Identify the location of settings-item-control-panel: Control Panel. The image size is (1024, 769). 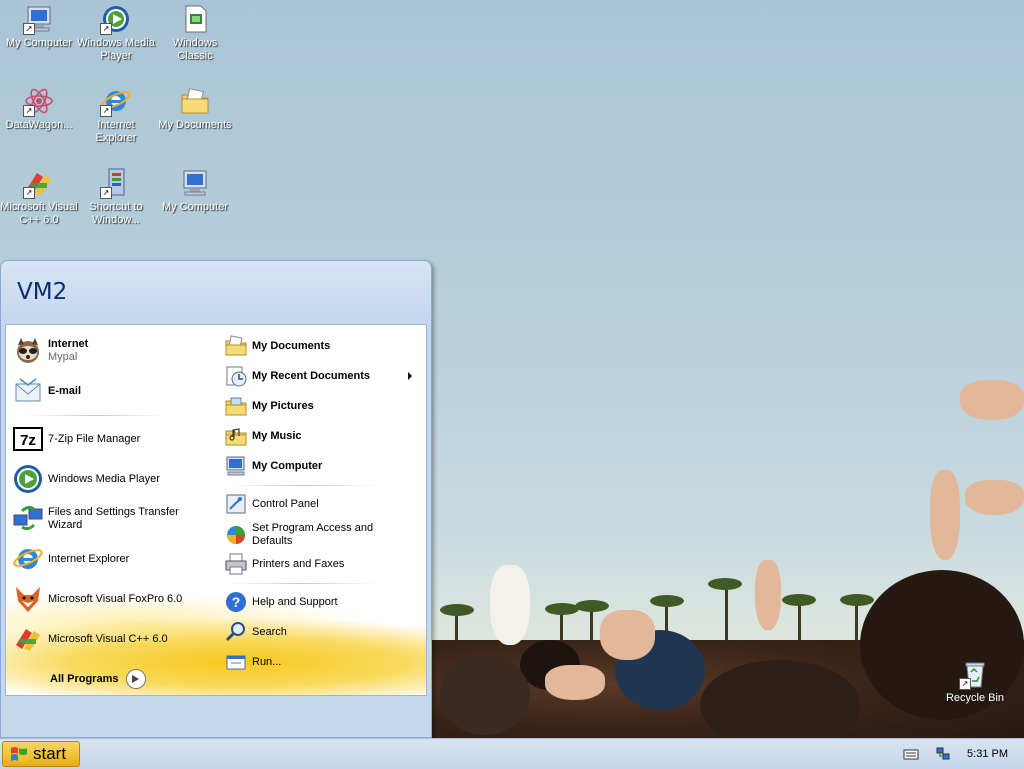
(271, 504).